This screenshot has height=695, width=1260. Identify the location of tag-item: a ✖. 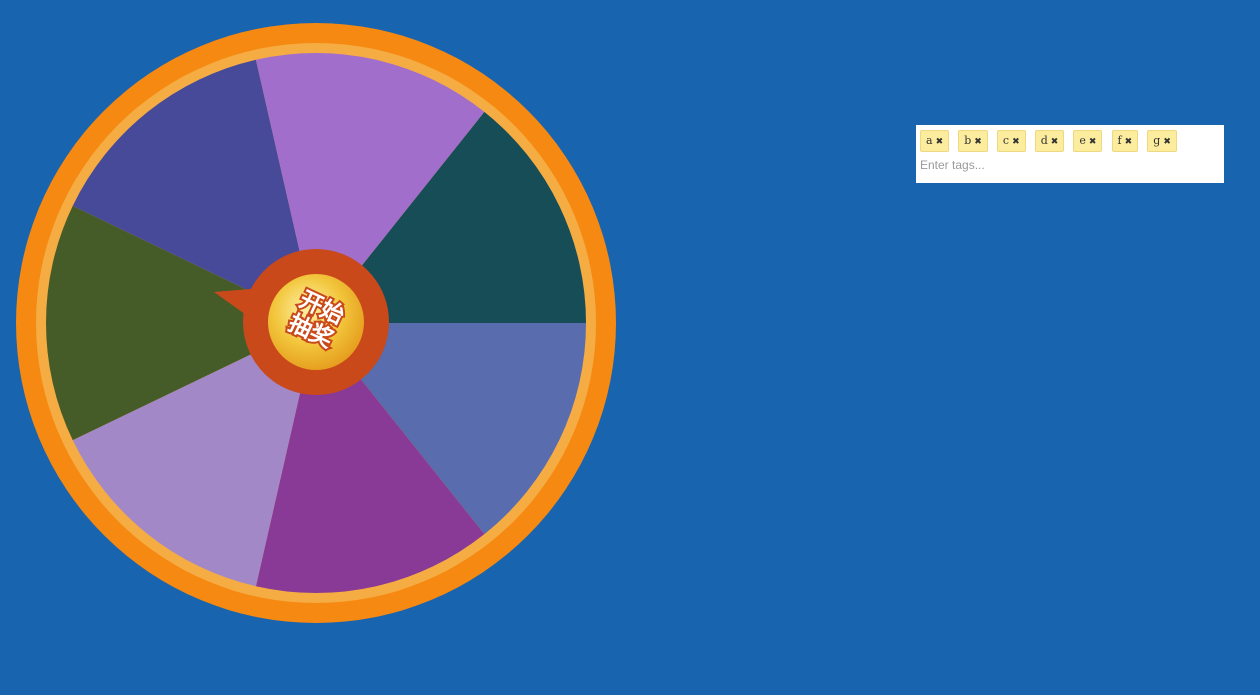
(935, 141).